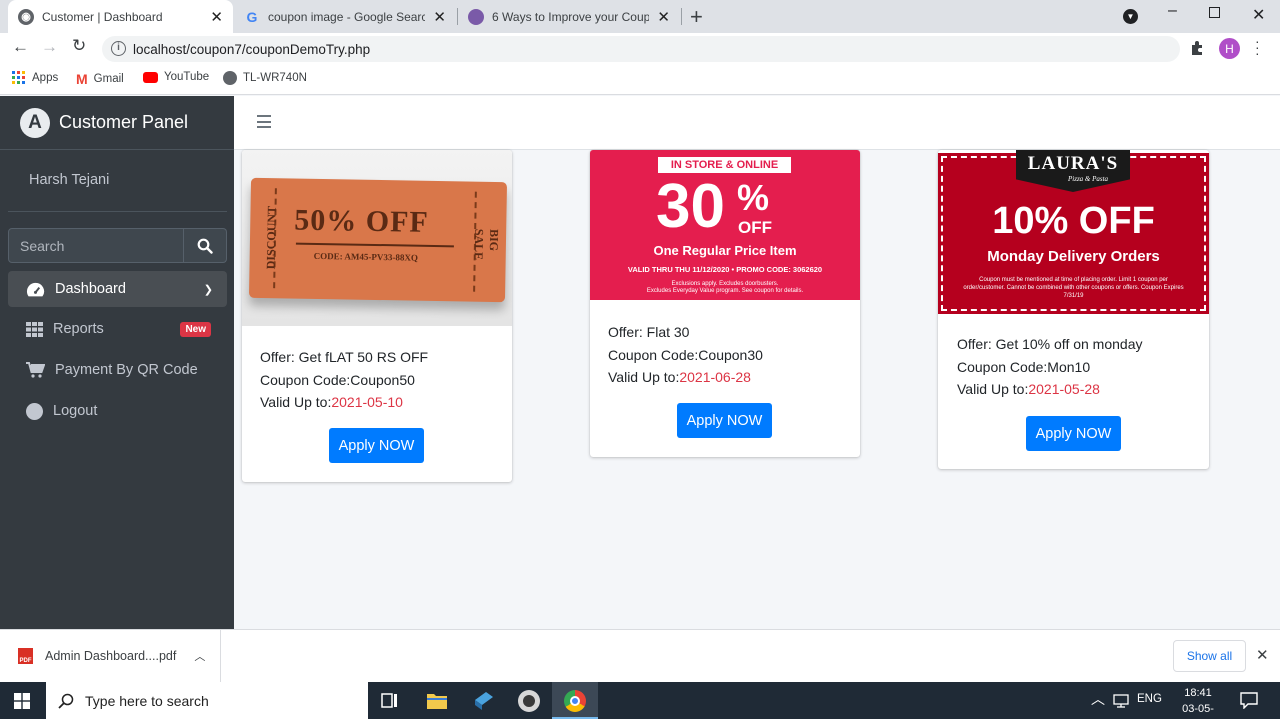 The width and height of the screenshot is (1280, 719). Describe the element at coordinates (96, 245) in the screenshot. I see `sidebar-search-input: Search` at that location.